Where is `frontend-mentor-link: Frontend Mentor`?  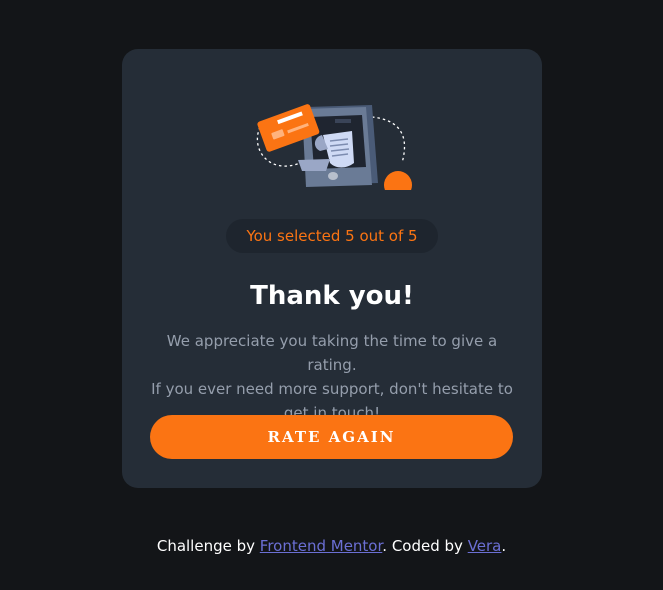 frontend-mentor-link: Frontend Mentor is located at coordinates (321, 546).